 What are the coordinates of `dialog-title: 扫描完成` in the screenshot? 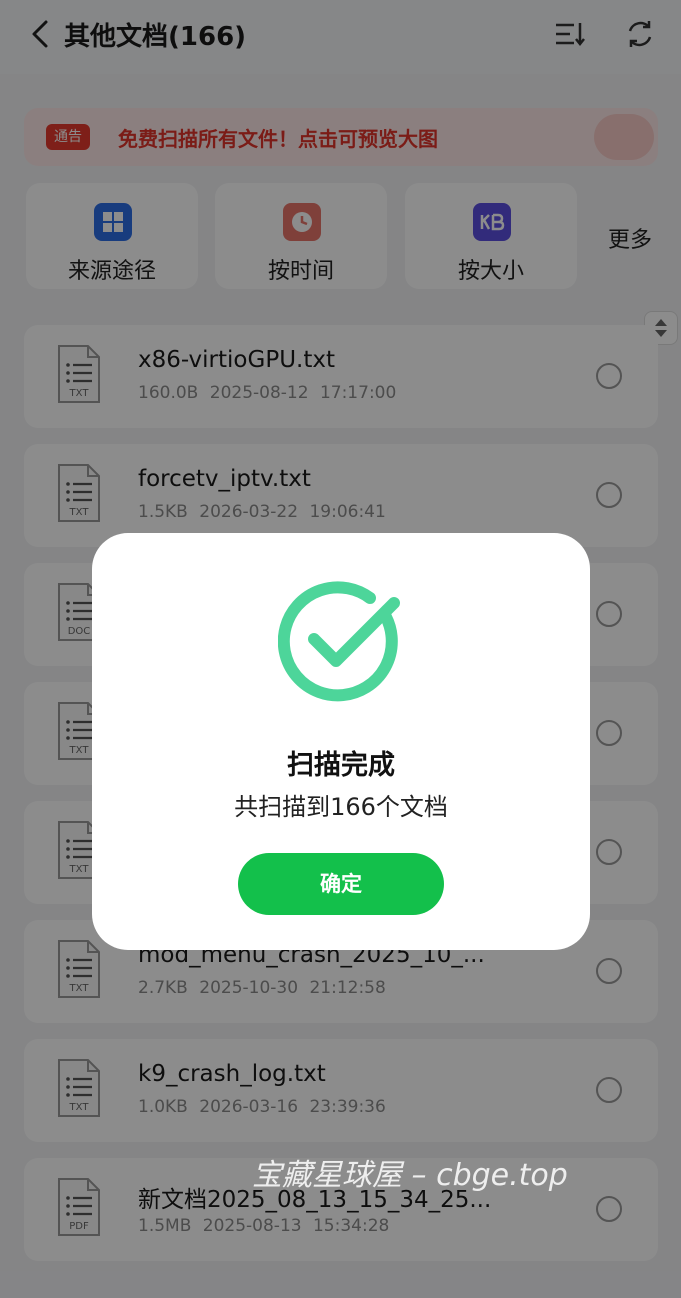 It's located at (341, 765).